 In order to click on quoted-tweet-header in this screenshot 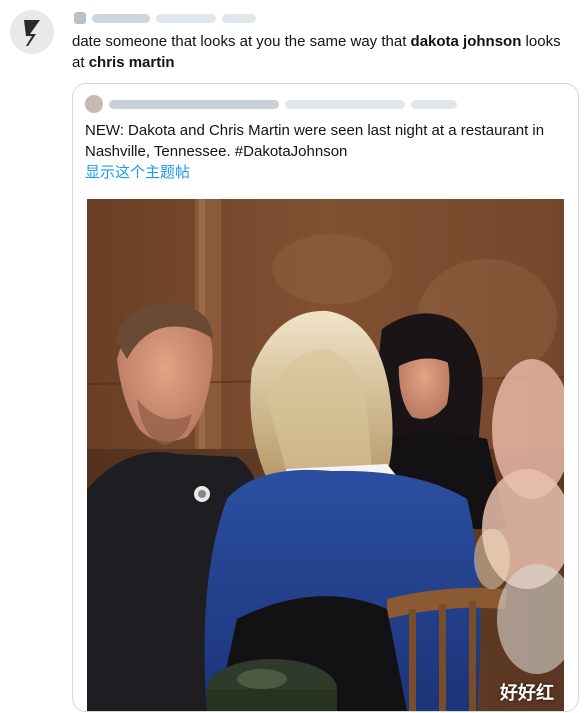, I will do `click(271, 104)`.